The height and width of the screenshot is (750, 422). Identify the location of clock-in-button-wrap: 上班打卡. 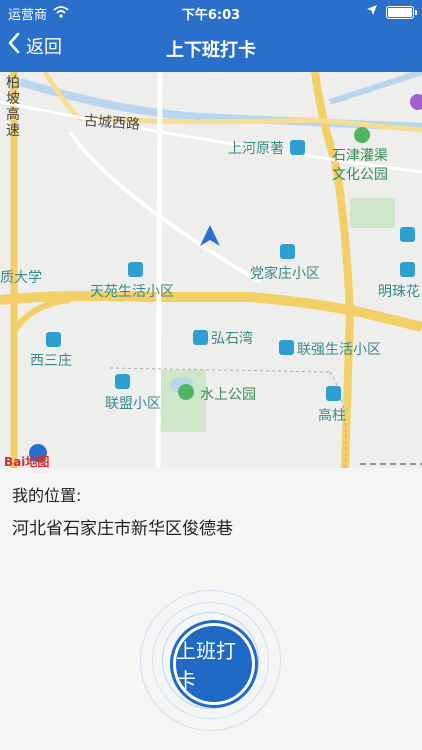
(211, 661).